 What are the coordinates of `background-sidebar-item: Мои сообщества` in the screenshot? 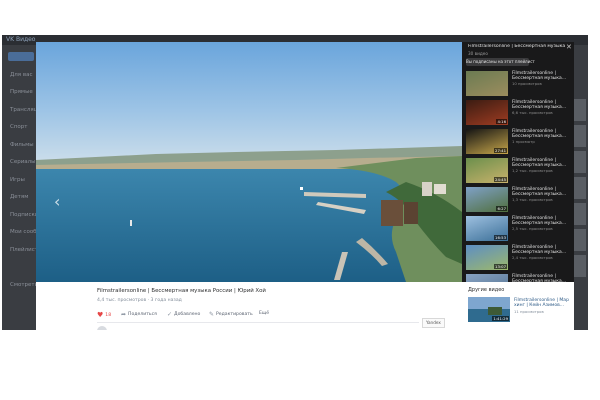 It's located at (23, 232).